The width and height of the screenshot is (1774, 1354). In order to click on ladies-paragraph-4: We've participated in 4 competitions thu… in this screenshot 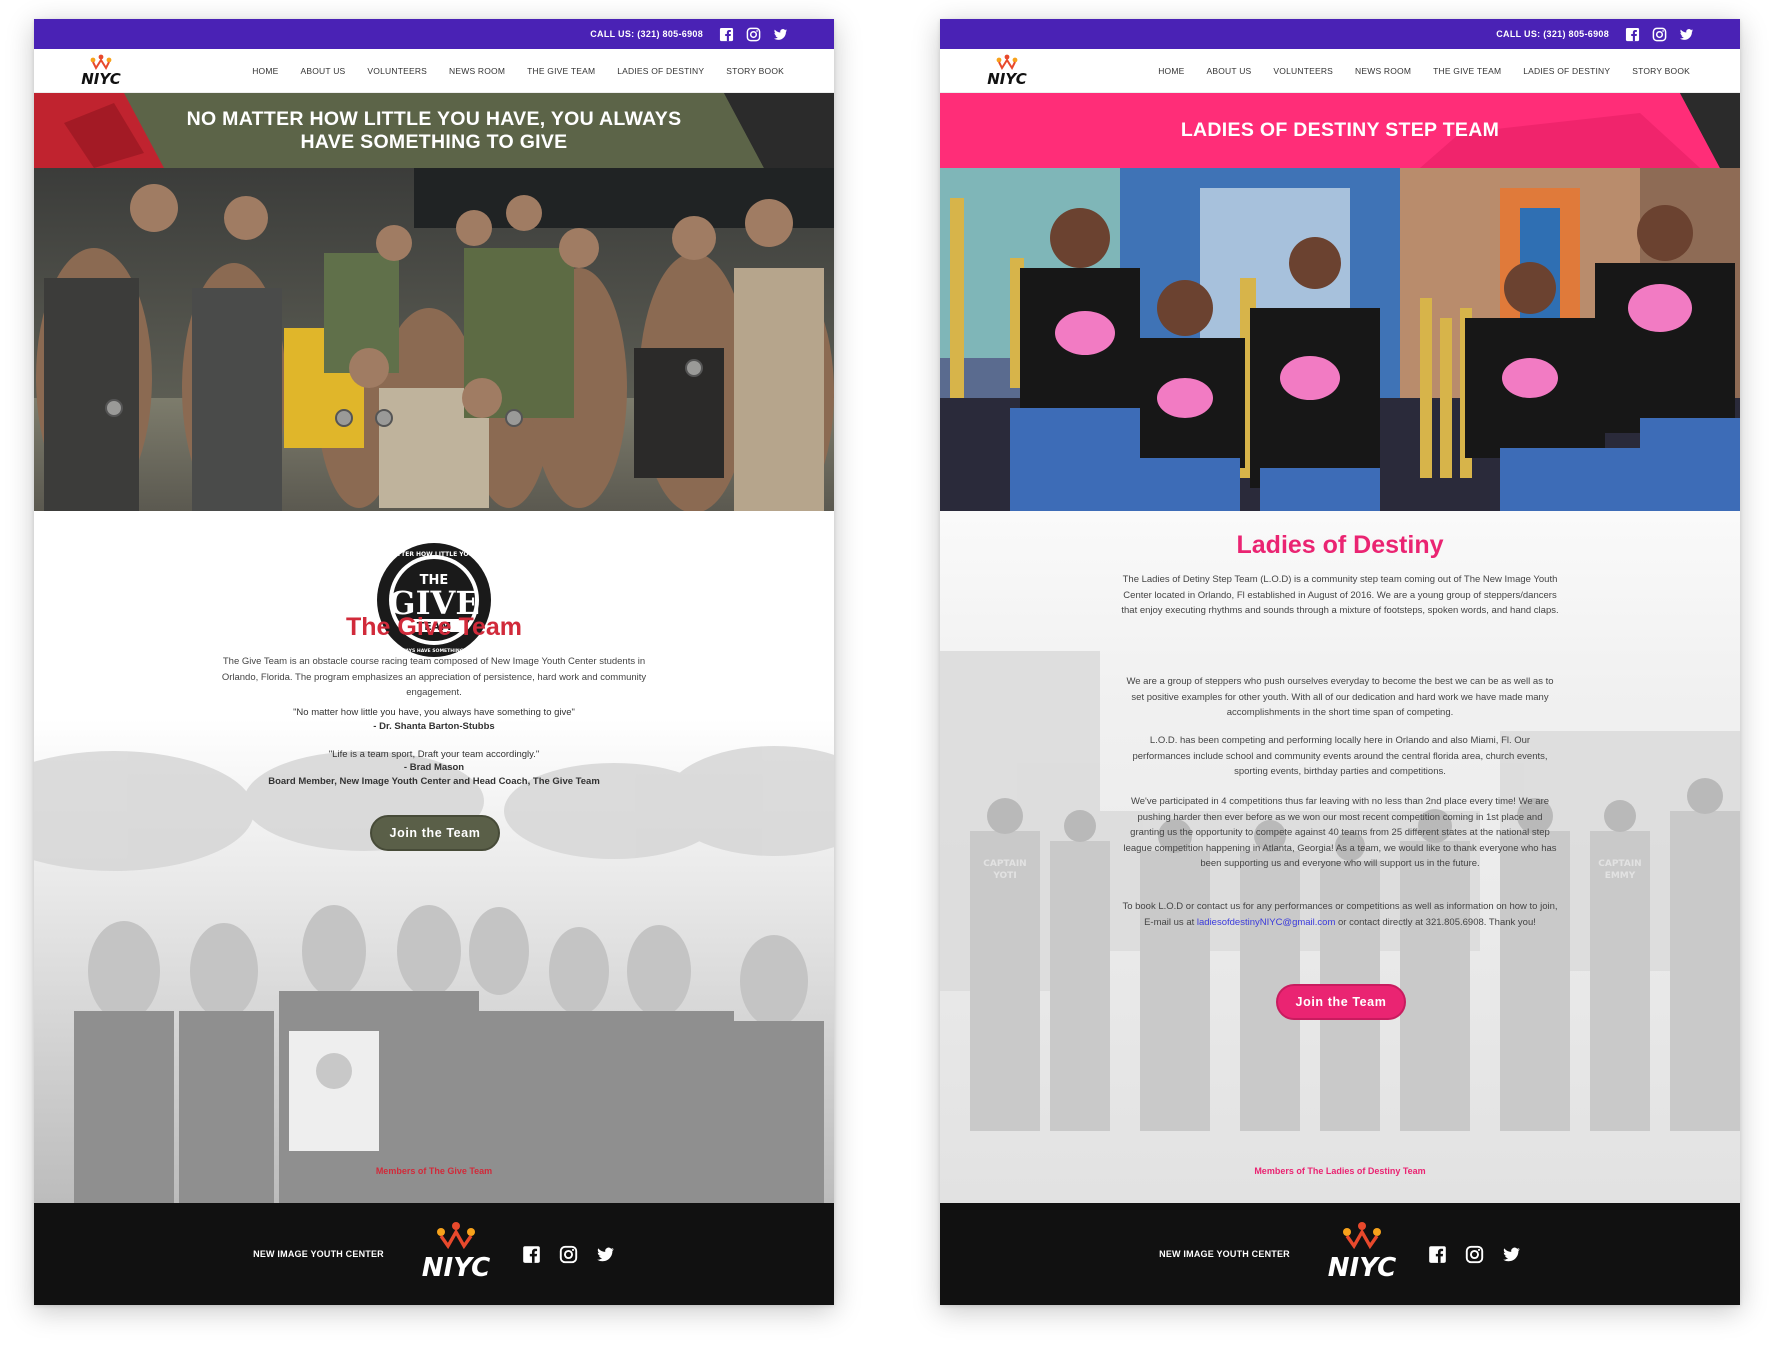, I will do `click(1340, 832)`.